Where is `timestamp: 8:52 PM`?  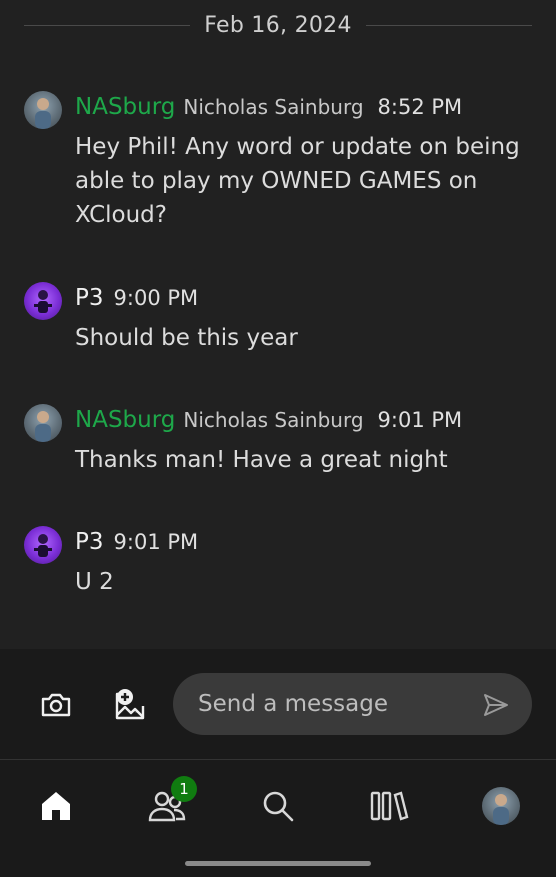
timestamp: 8:52 PM is located at coordinates (420, 107).